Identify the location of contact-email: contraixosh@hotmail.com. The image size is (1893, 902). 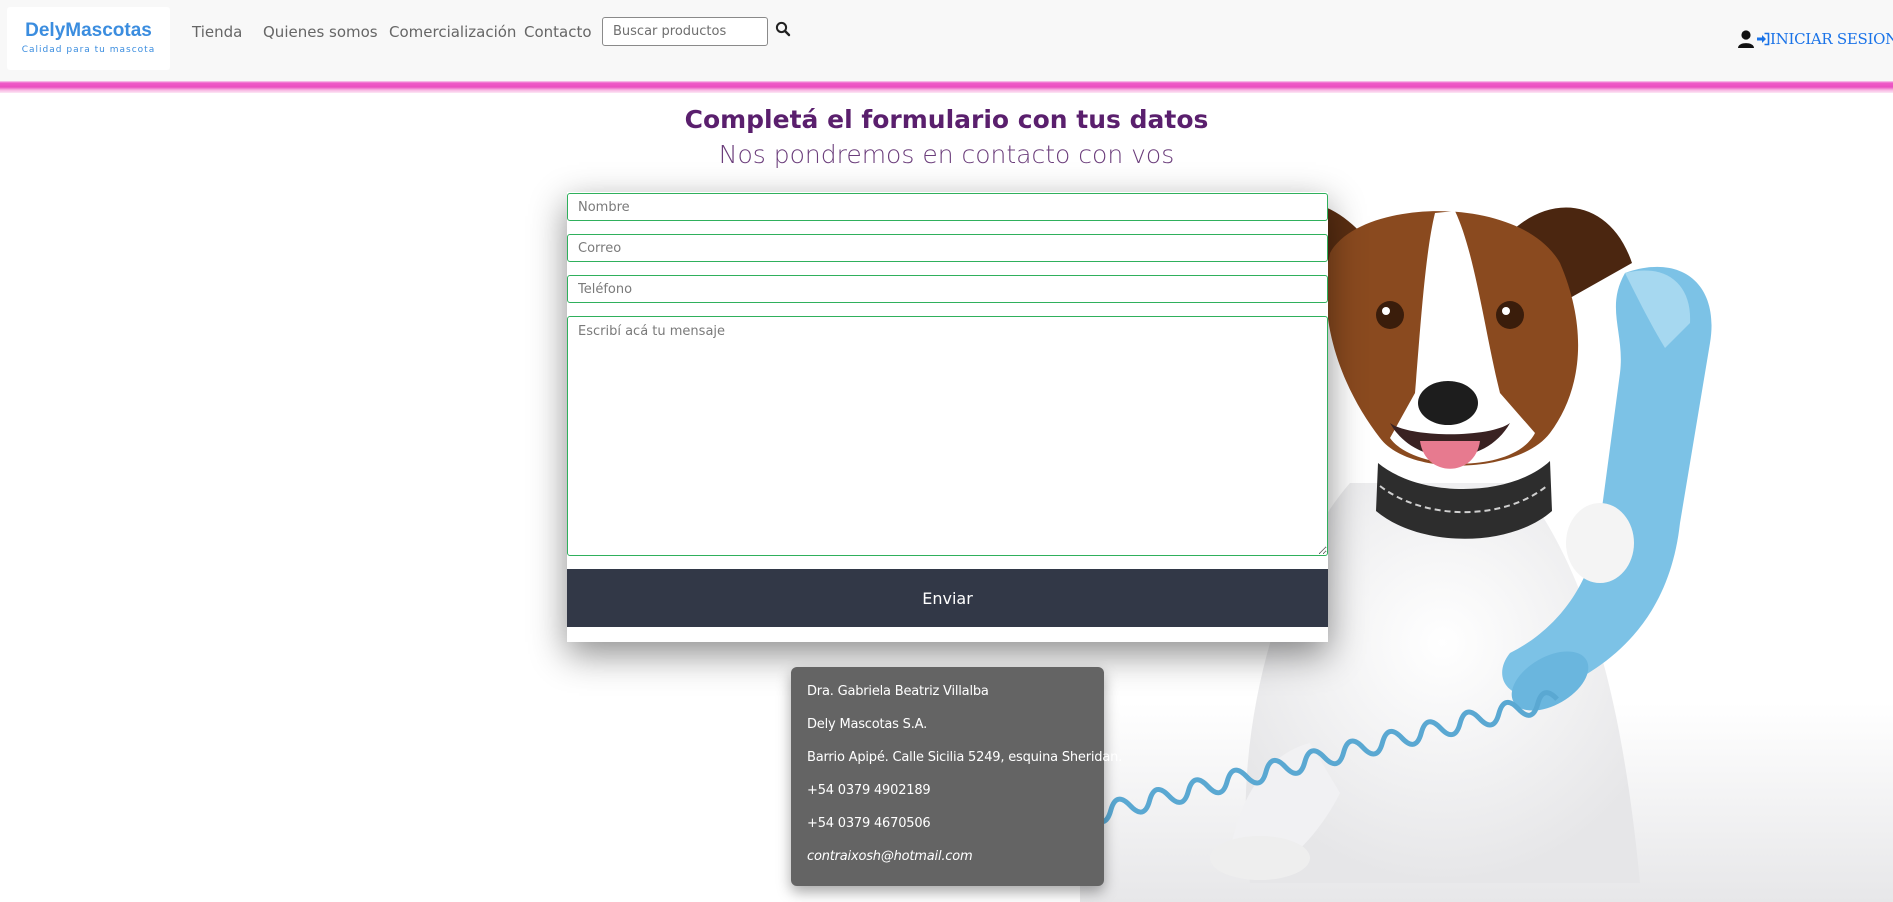
(890, 856).